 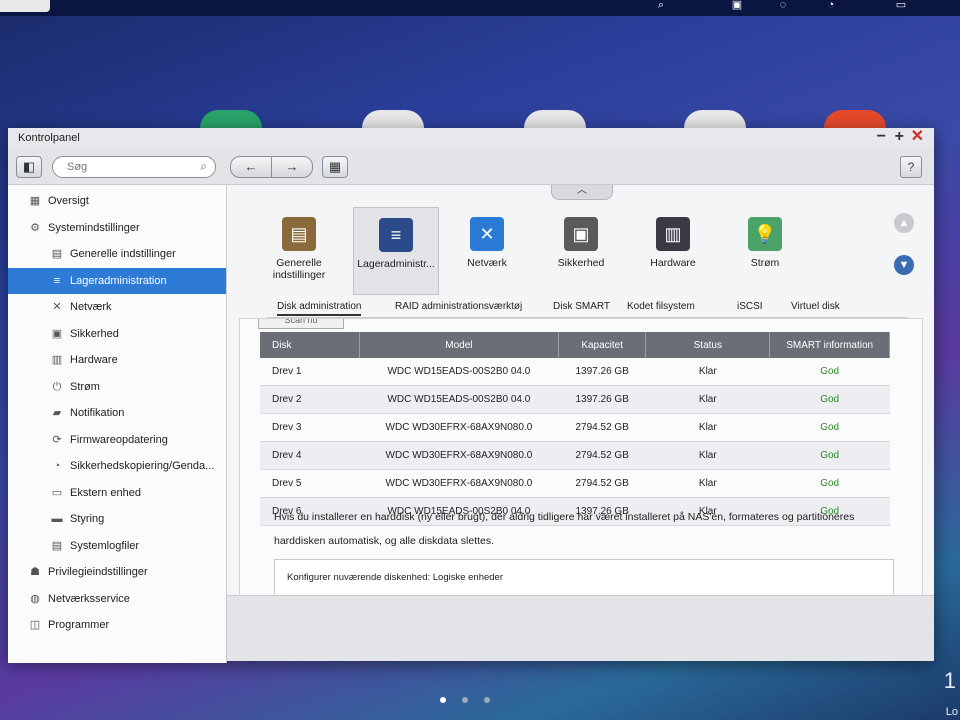 What do you see at coordinates (97, 413) in the screenshot?
I see `sidebar-item-label: Notifikation` at bounding box center [97, 413].